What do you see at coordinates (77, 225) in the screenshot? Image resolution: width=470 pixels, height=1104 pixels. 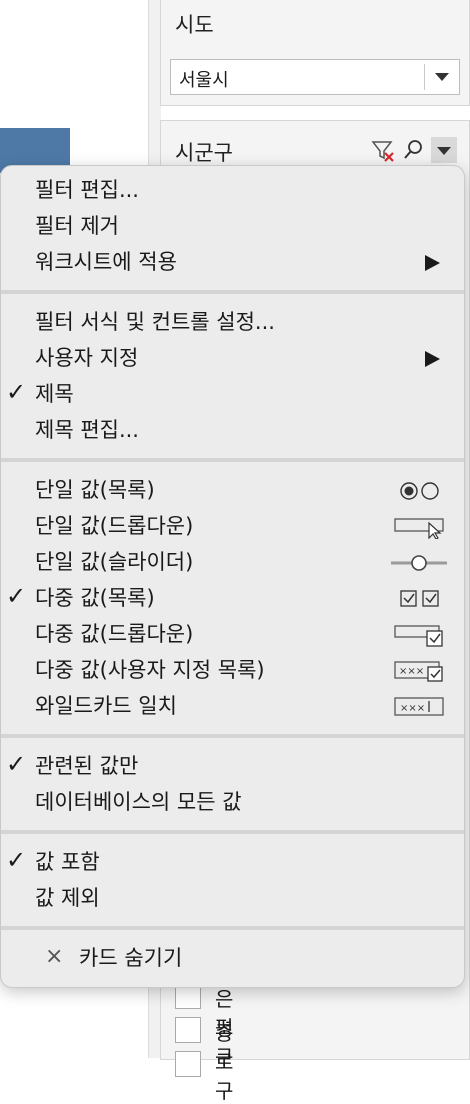 I see `menu-item-remove-filter: 필터 제거` at bounding box center [77, 225].